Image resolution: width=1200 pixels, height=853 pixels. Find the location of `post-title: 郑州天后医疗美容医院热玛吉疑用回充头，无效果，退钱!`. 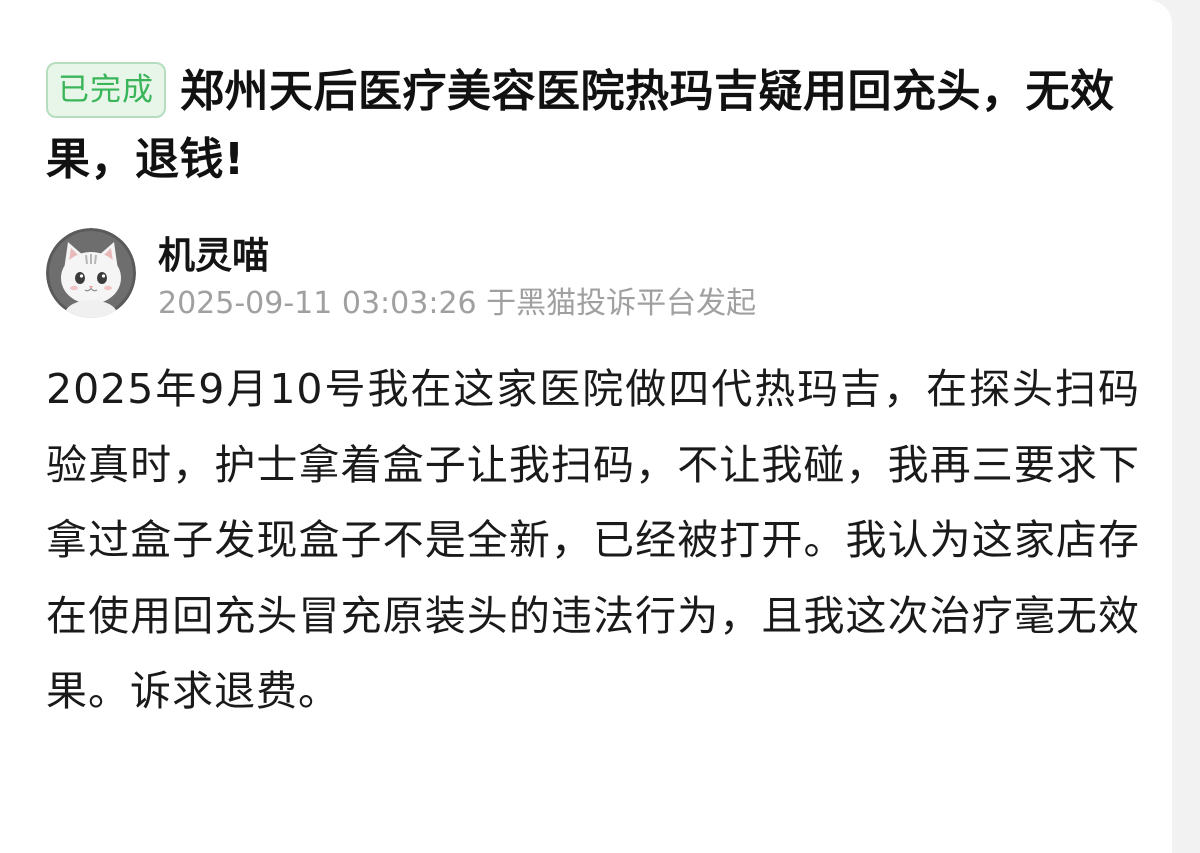

post-title: 郑州天后医疗美容医院热玛吉疑用回充头，无效果，退钱! is located at coordinates (580, 125).